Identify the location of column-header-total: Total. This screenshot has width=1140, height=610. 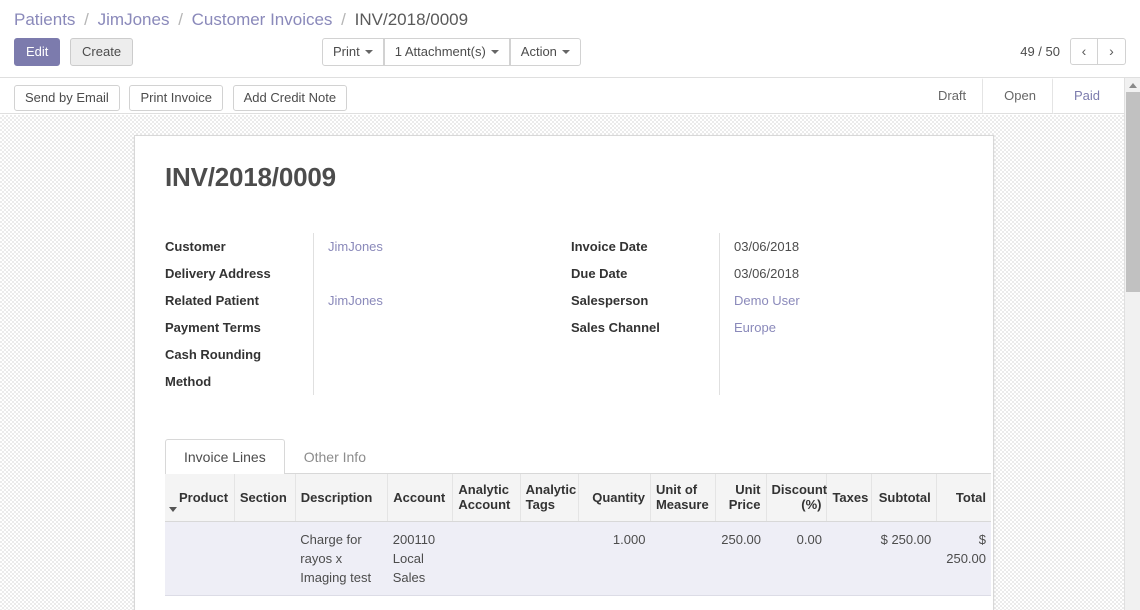
(963, 498).